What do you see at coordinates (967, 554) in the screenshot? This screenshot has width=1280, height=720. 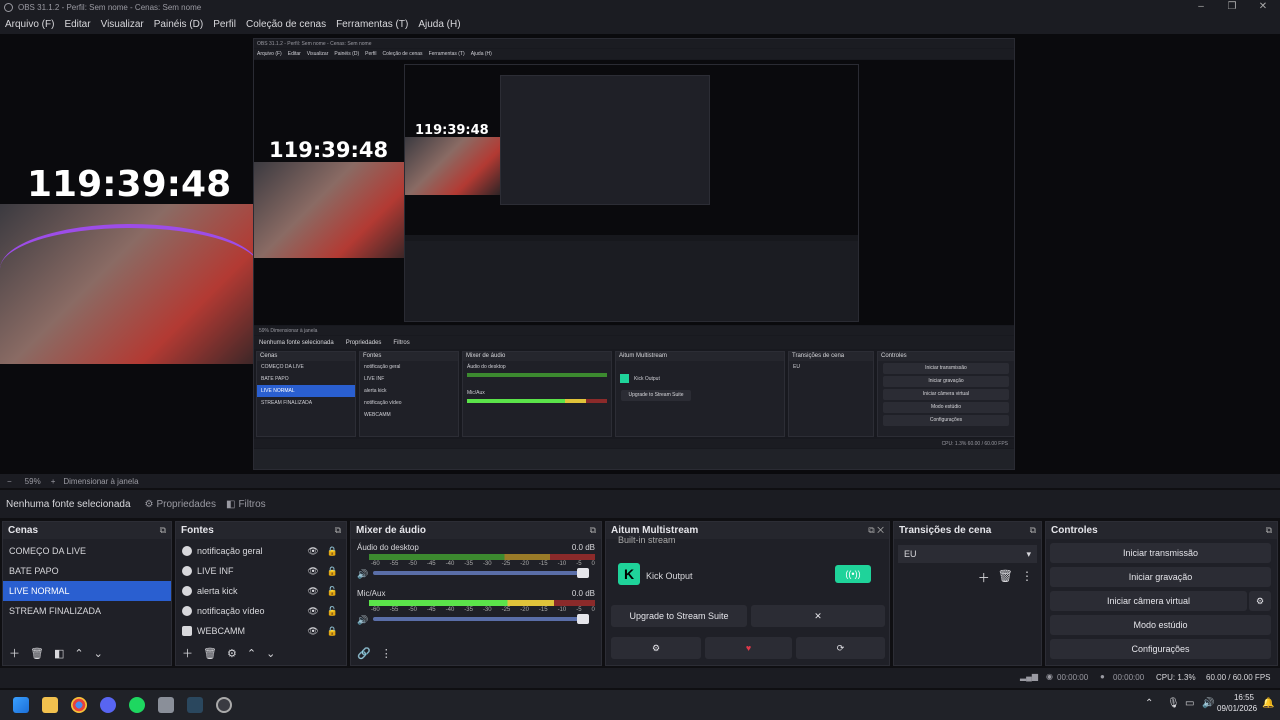 I see `transition-select: EU ▾` at bounding box center [967, 554].